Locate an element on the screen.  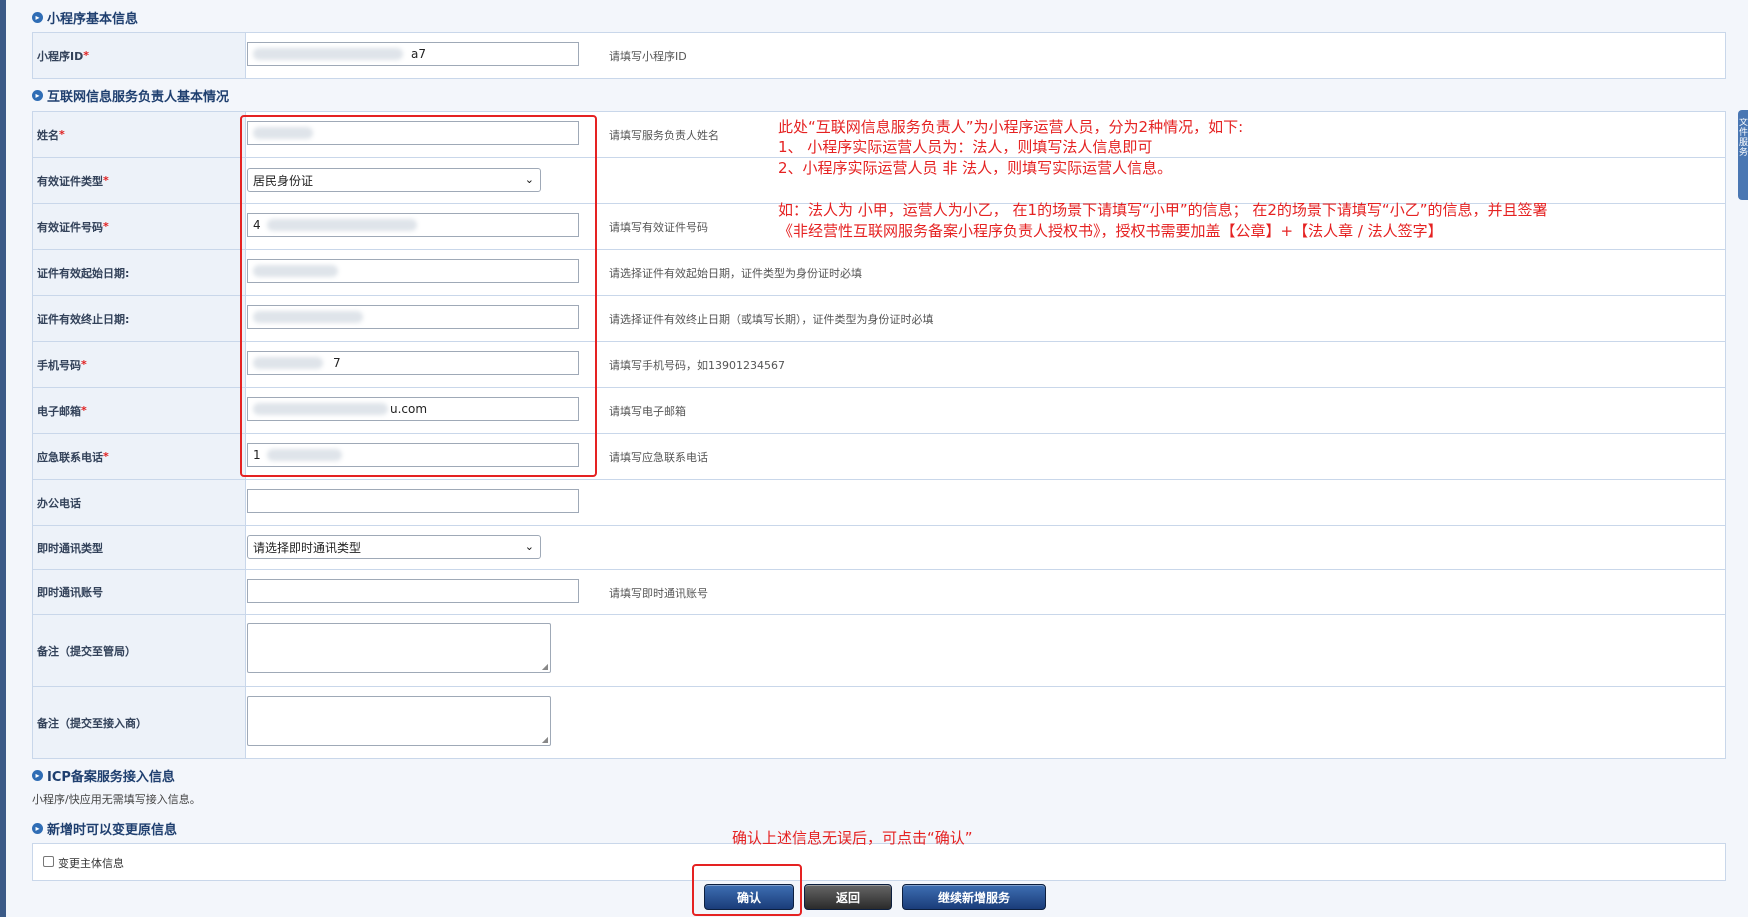
annotation-line-2: 1、 小程序实际运营人员为：法人，则填写法人信息即可 is located at coordinates (965, 147).